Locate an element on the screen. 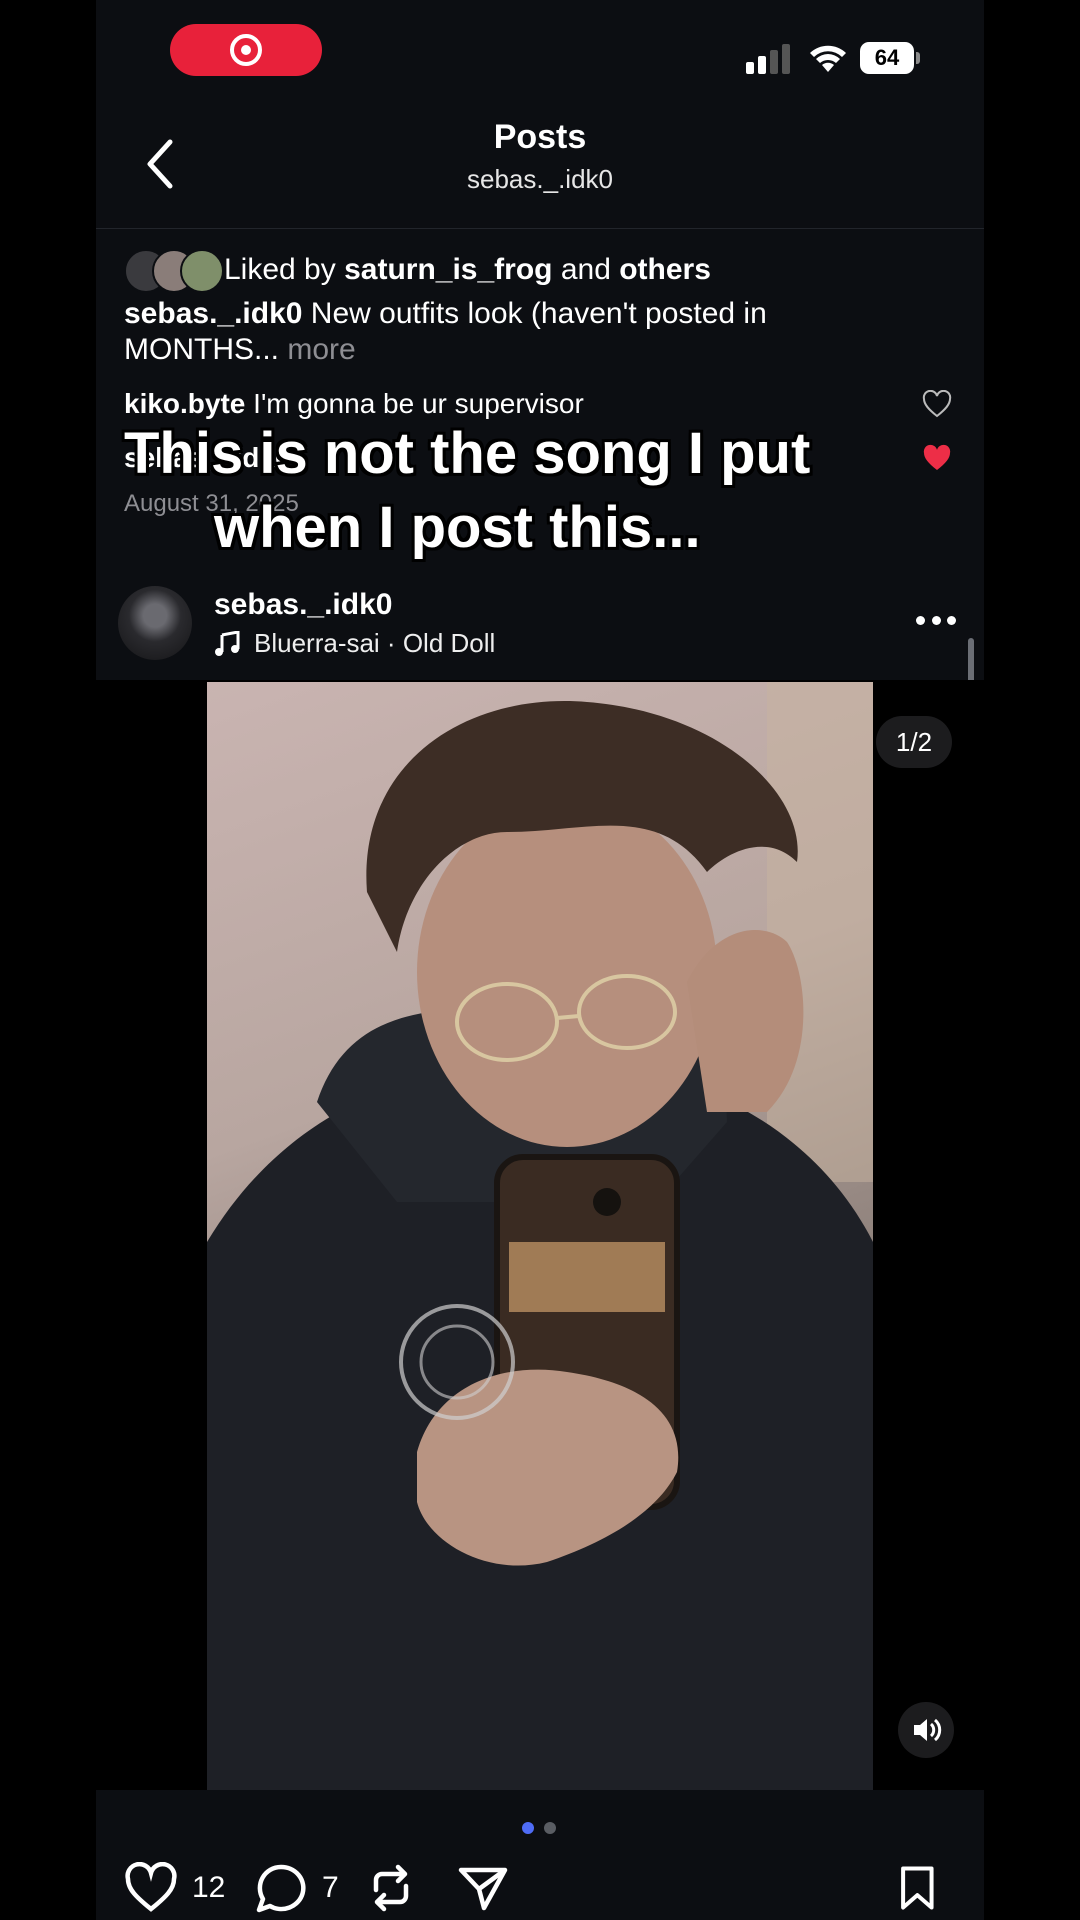 This screenshot has width=1080, height=1920. carousel-page-counter: 1/2 is located at coordinates (914, 742).